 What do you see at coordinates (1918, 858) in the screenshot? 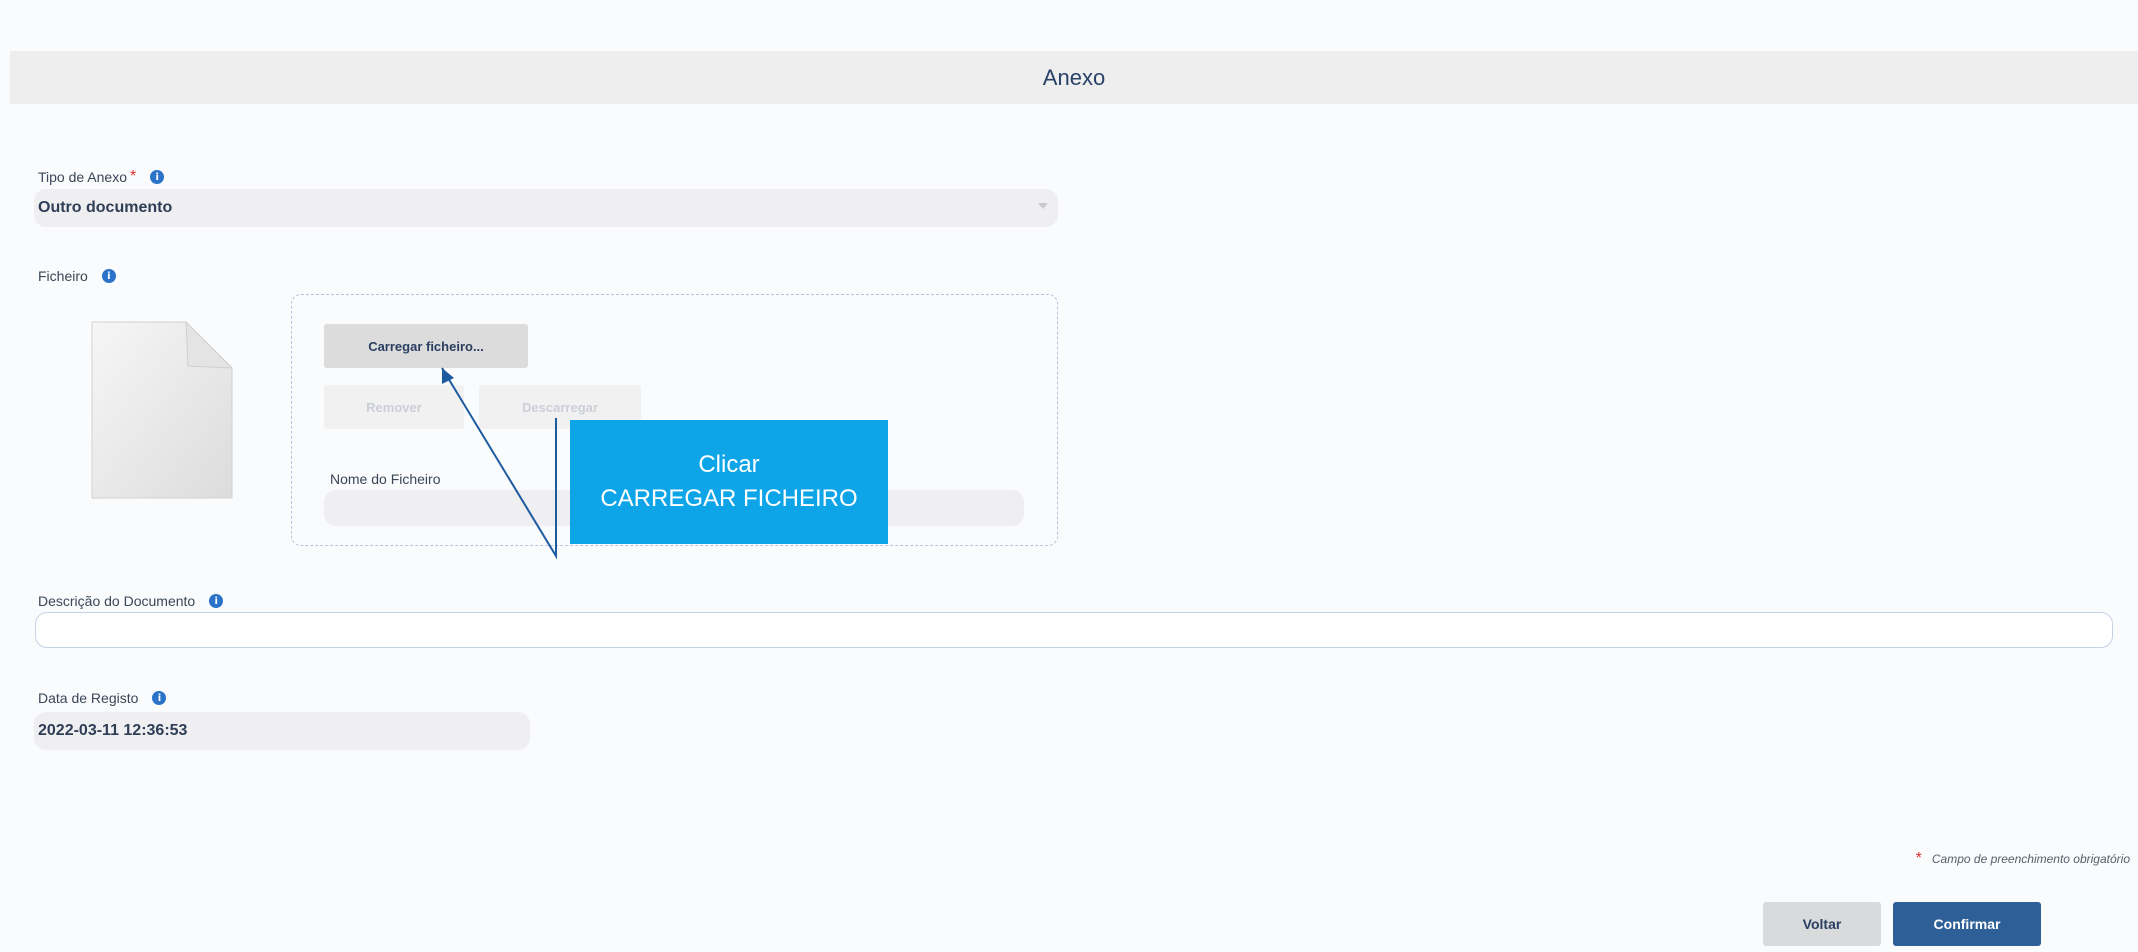
I see `required-marker: *` at bounding box center [1918, 858].